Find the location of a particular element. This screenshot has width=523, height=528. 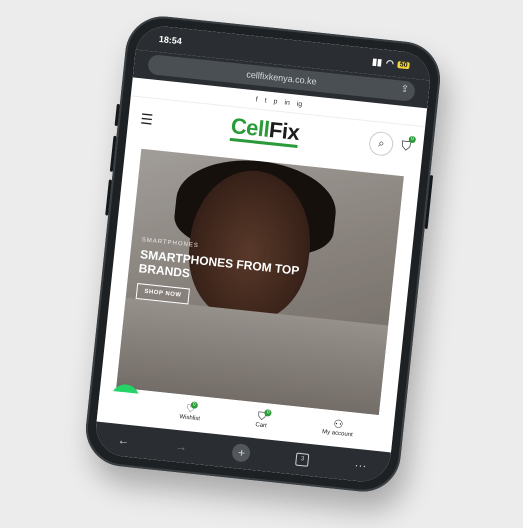

more-options-icon: ··· is located at coordinates (360, 465).